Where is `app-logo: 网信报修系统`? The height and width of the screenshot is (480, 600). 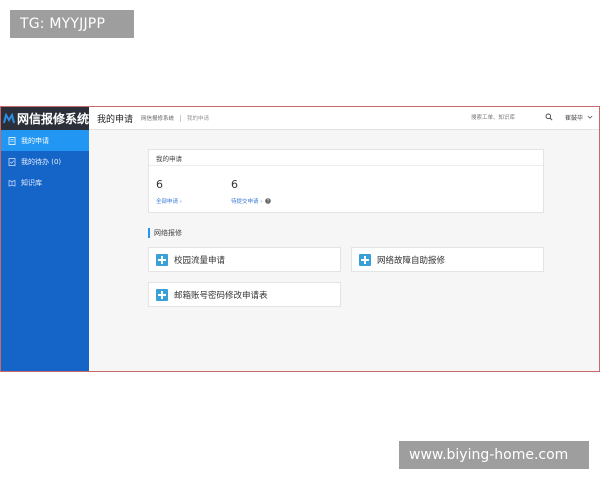
app-logo: 网信报修系统 is located at coordinates (45, 118).